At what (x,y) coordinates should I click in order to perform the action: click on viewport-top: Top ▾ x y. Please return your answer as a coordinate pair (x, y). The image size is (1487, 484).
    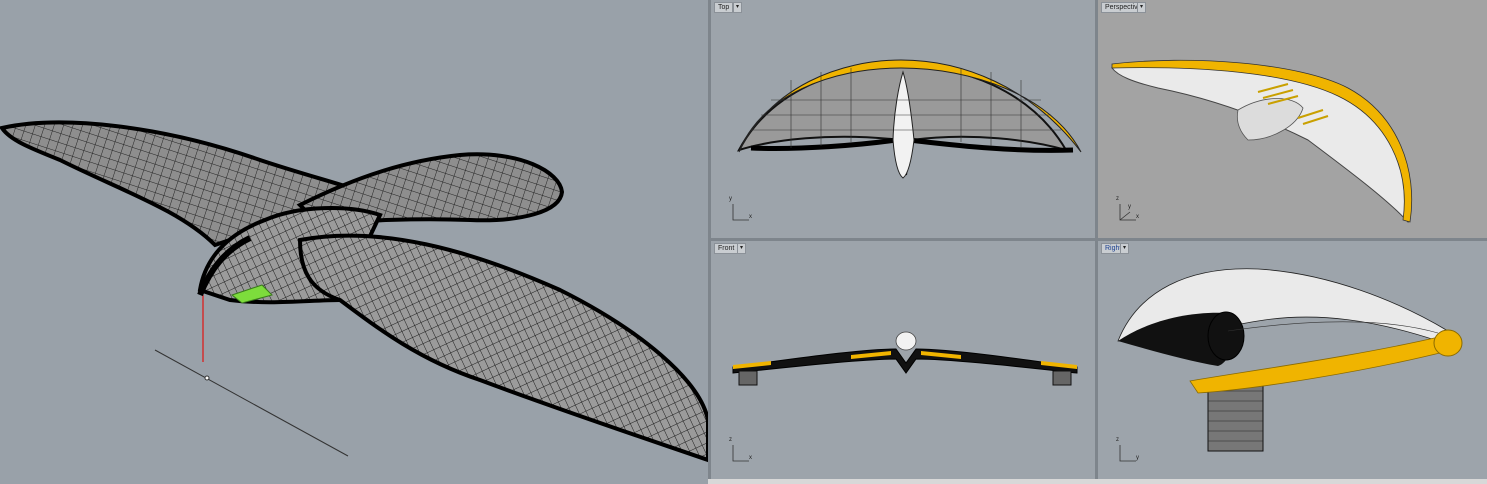
    Looking at the image, I should click on (903, 119).